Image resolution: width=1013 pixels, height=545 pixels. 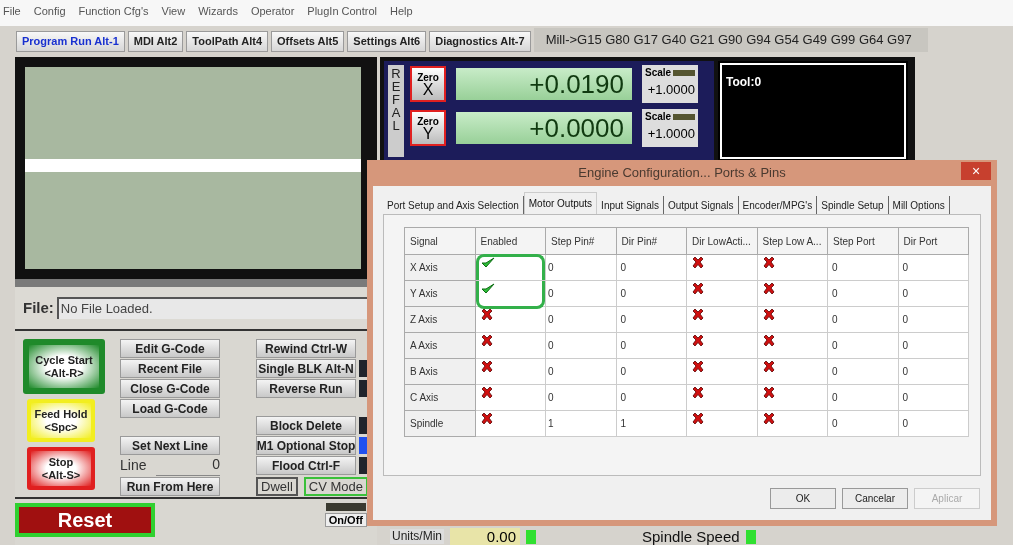 I want to click on row-header: Y Axis, so click(x=439, y=293).